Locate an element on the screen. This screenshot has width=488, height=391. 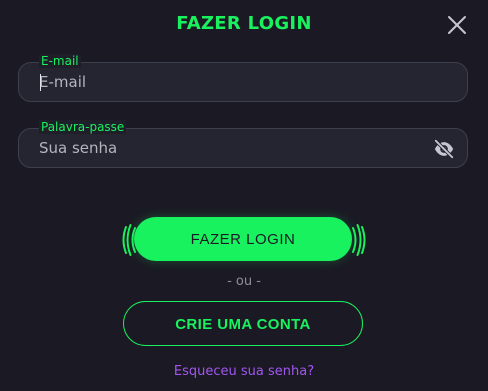
eye-off-icon is located at coordinates (444, 149).